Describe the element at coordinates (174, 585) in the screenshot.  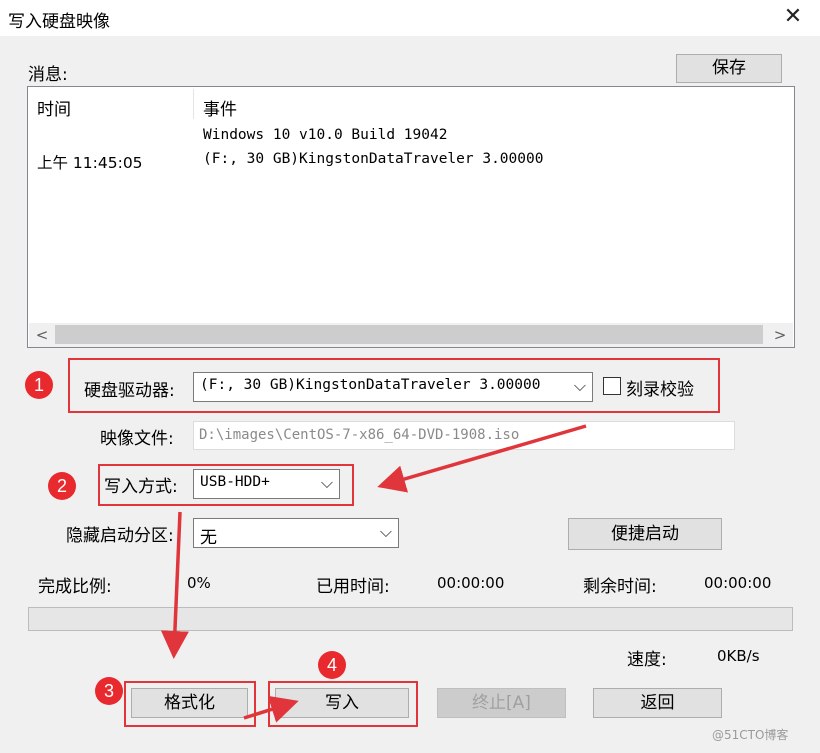
I see `arrow-to-format` at that location.